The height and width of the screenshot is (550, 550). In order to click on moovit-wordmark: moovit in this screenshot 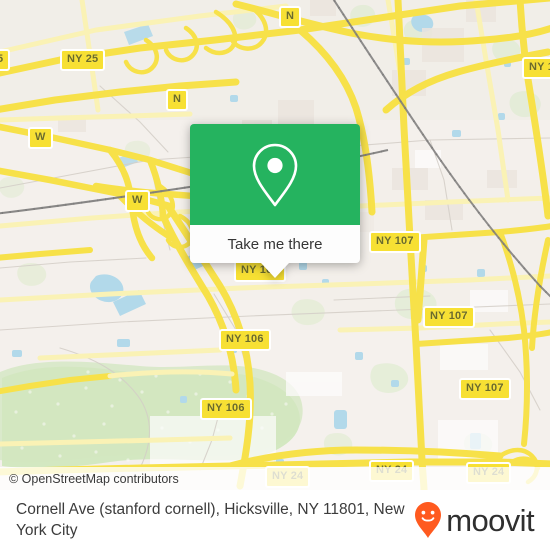, I will do `click(490, 520)`.